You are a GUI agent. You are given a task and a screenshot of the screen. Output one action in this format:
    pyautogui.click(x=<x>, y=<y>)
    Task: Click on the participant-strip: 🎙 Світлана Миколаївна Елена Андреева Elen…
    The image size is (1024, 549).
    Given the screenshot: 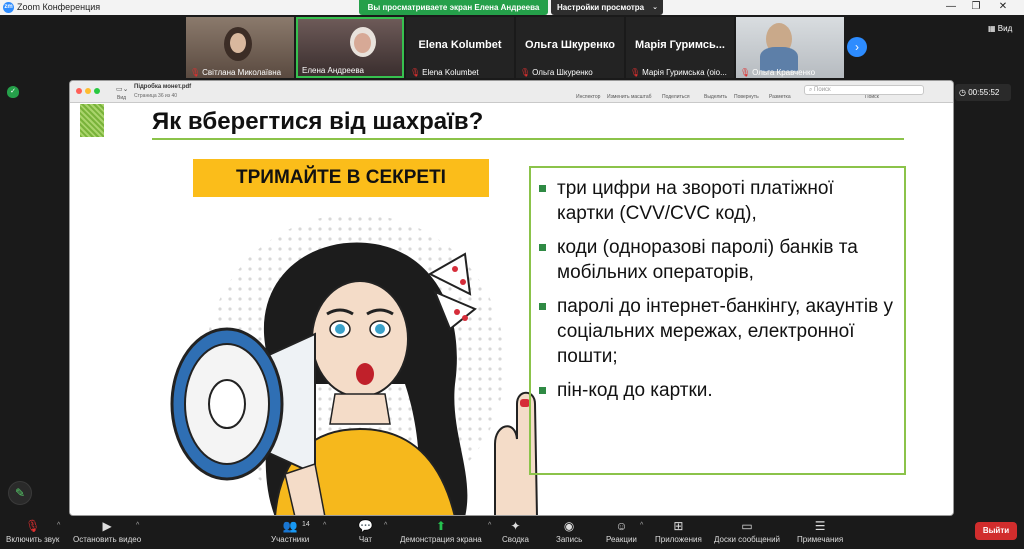 What is the action you would take?
    pyautogui.click(x=516, y=47)
    